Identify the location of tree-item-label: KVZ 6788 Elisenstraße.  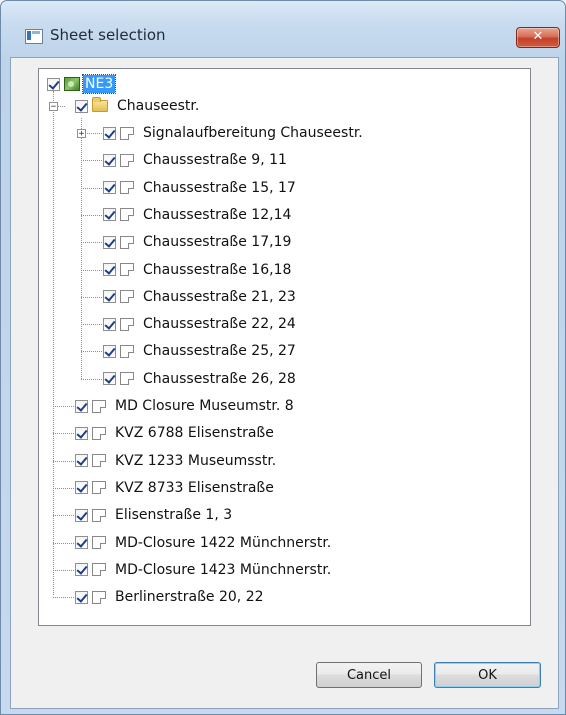
(194, 433).